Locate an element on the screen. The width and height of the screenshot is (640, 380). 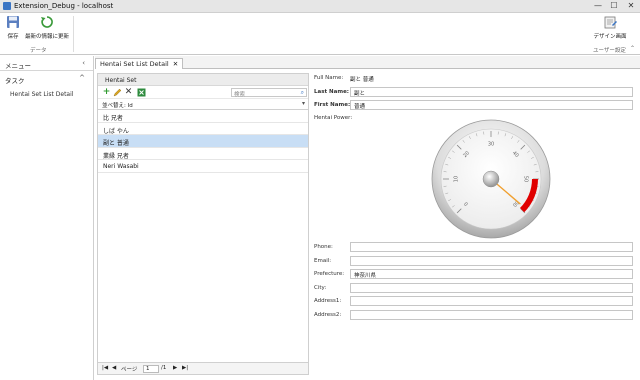
list-item: 業縁 兄者 is located at coordinates (203, 154).